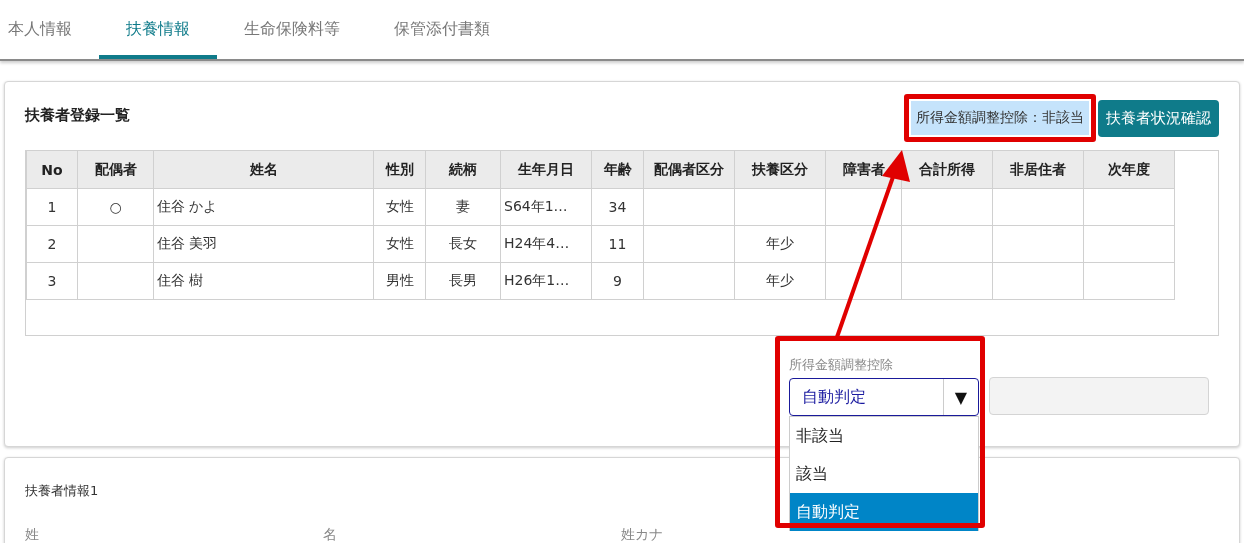 The height and width of the screenshot is (543, 1244). What do you see at coordinates (263, 281) in the screenshot?
I see `table-cell: 住谷 樹` at bounding box center [263, 281].